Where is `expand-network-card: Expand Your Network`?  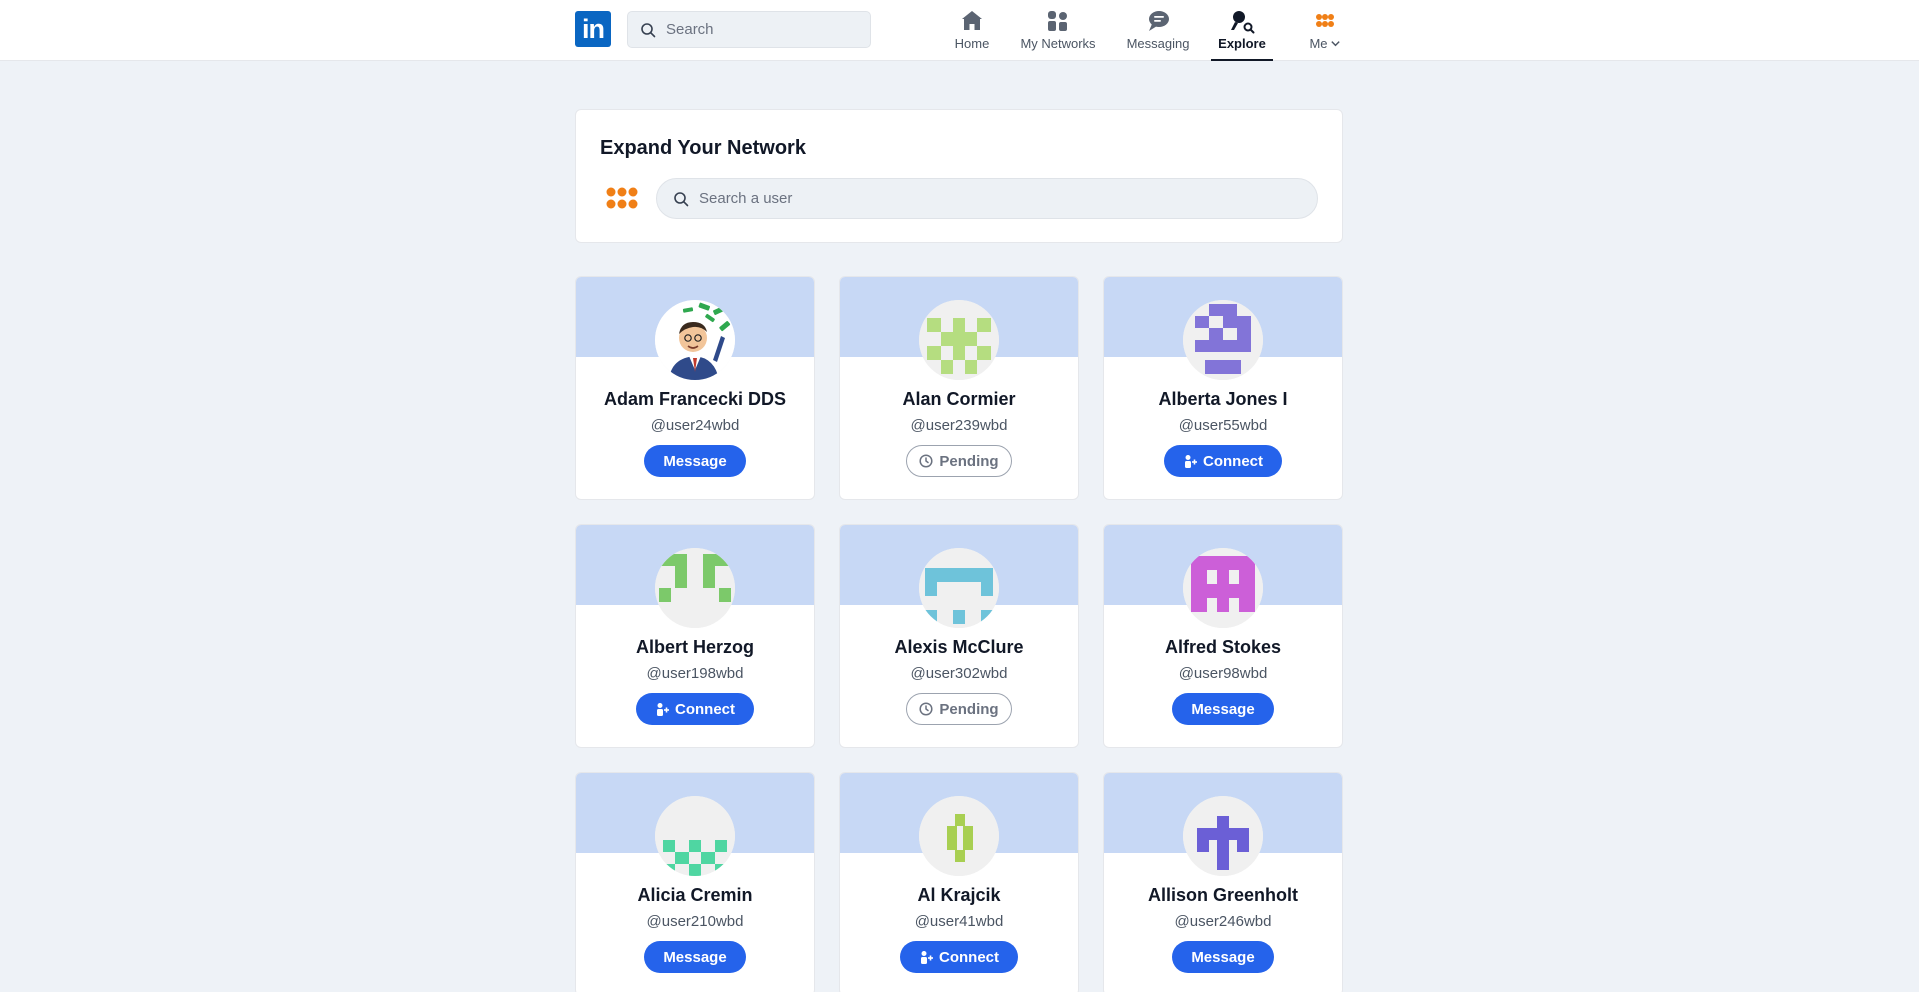
expand-network-card: Expand Your Network is located at coordinates (959, 176).